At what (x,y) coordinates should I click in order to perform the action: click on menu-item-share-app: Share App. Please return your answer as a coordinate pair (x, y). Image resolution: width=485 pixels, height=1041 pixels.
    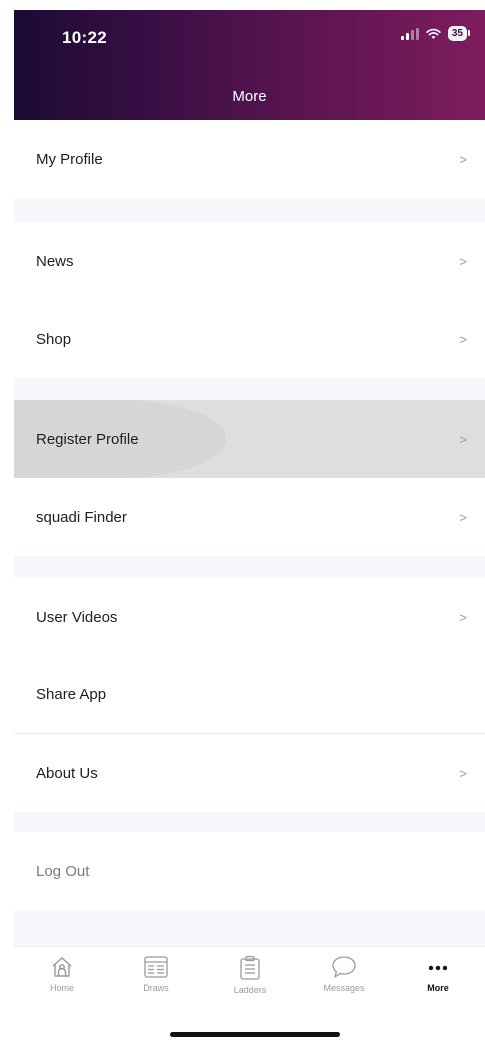
    Looking at the image, I should click on (249, 695).